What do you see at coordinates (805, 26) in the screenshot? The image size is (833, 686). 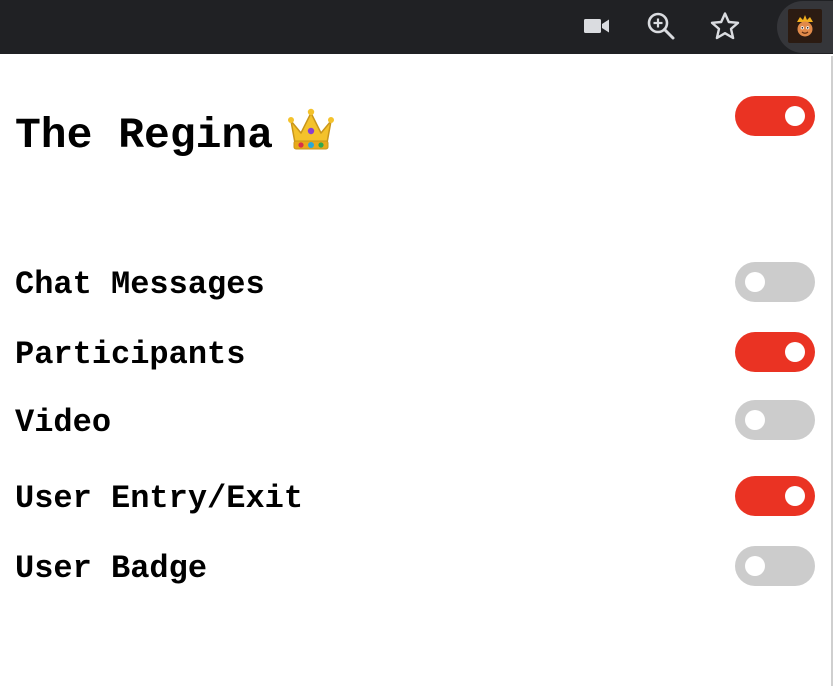 I see `extension-avatar-icon` at bounding box center [805, 26].